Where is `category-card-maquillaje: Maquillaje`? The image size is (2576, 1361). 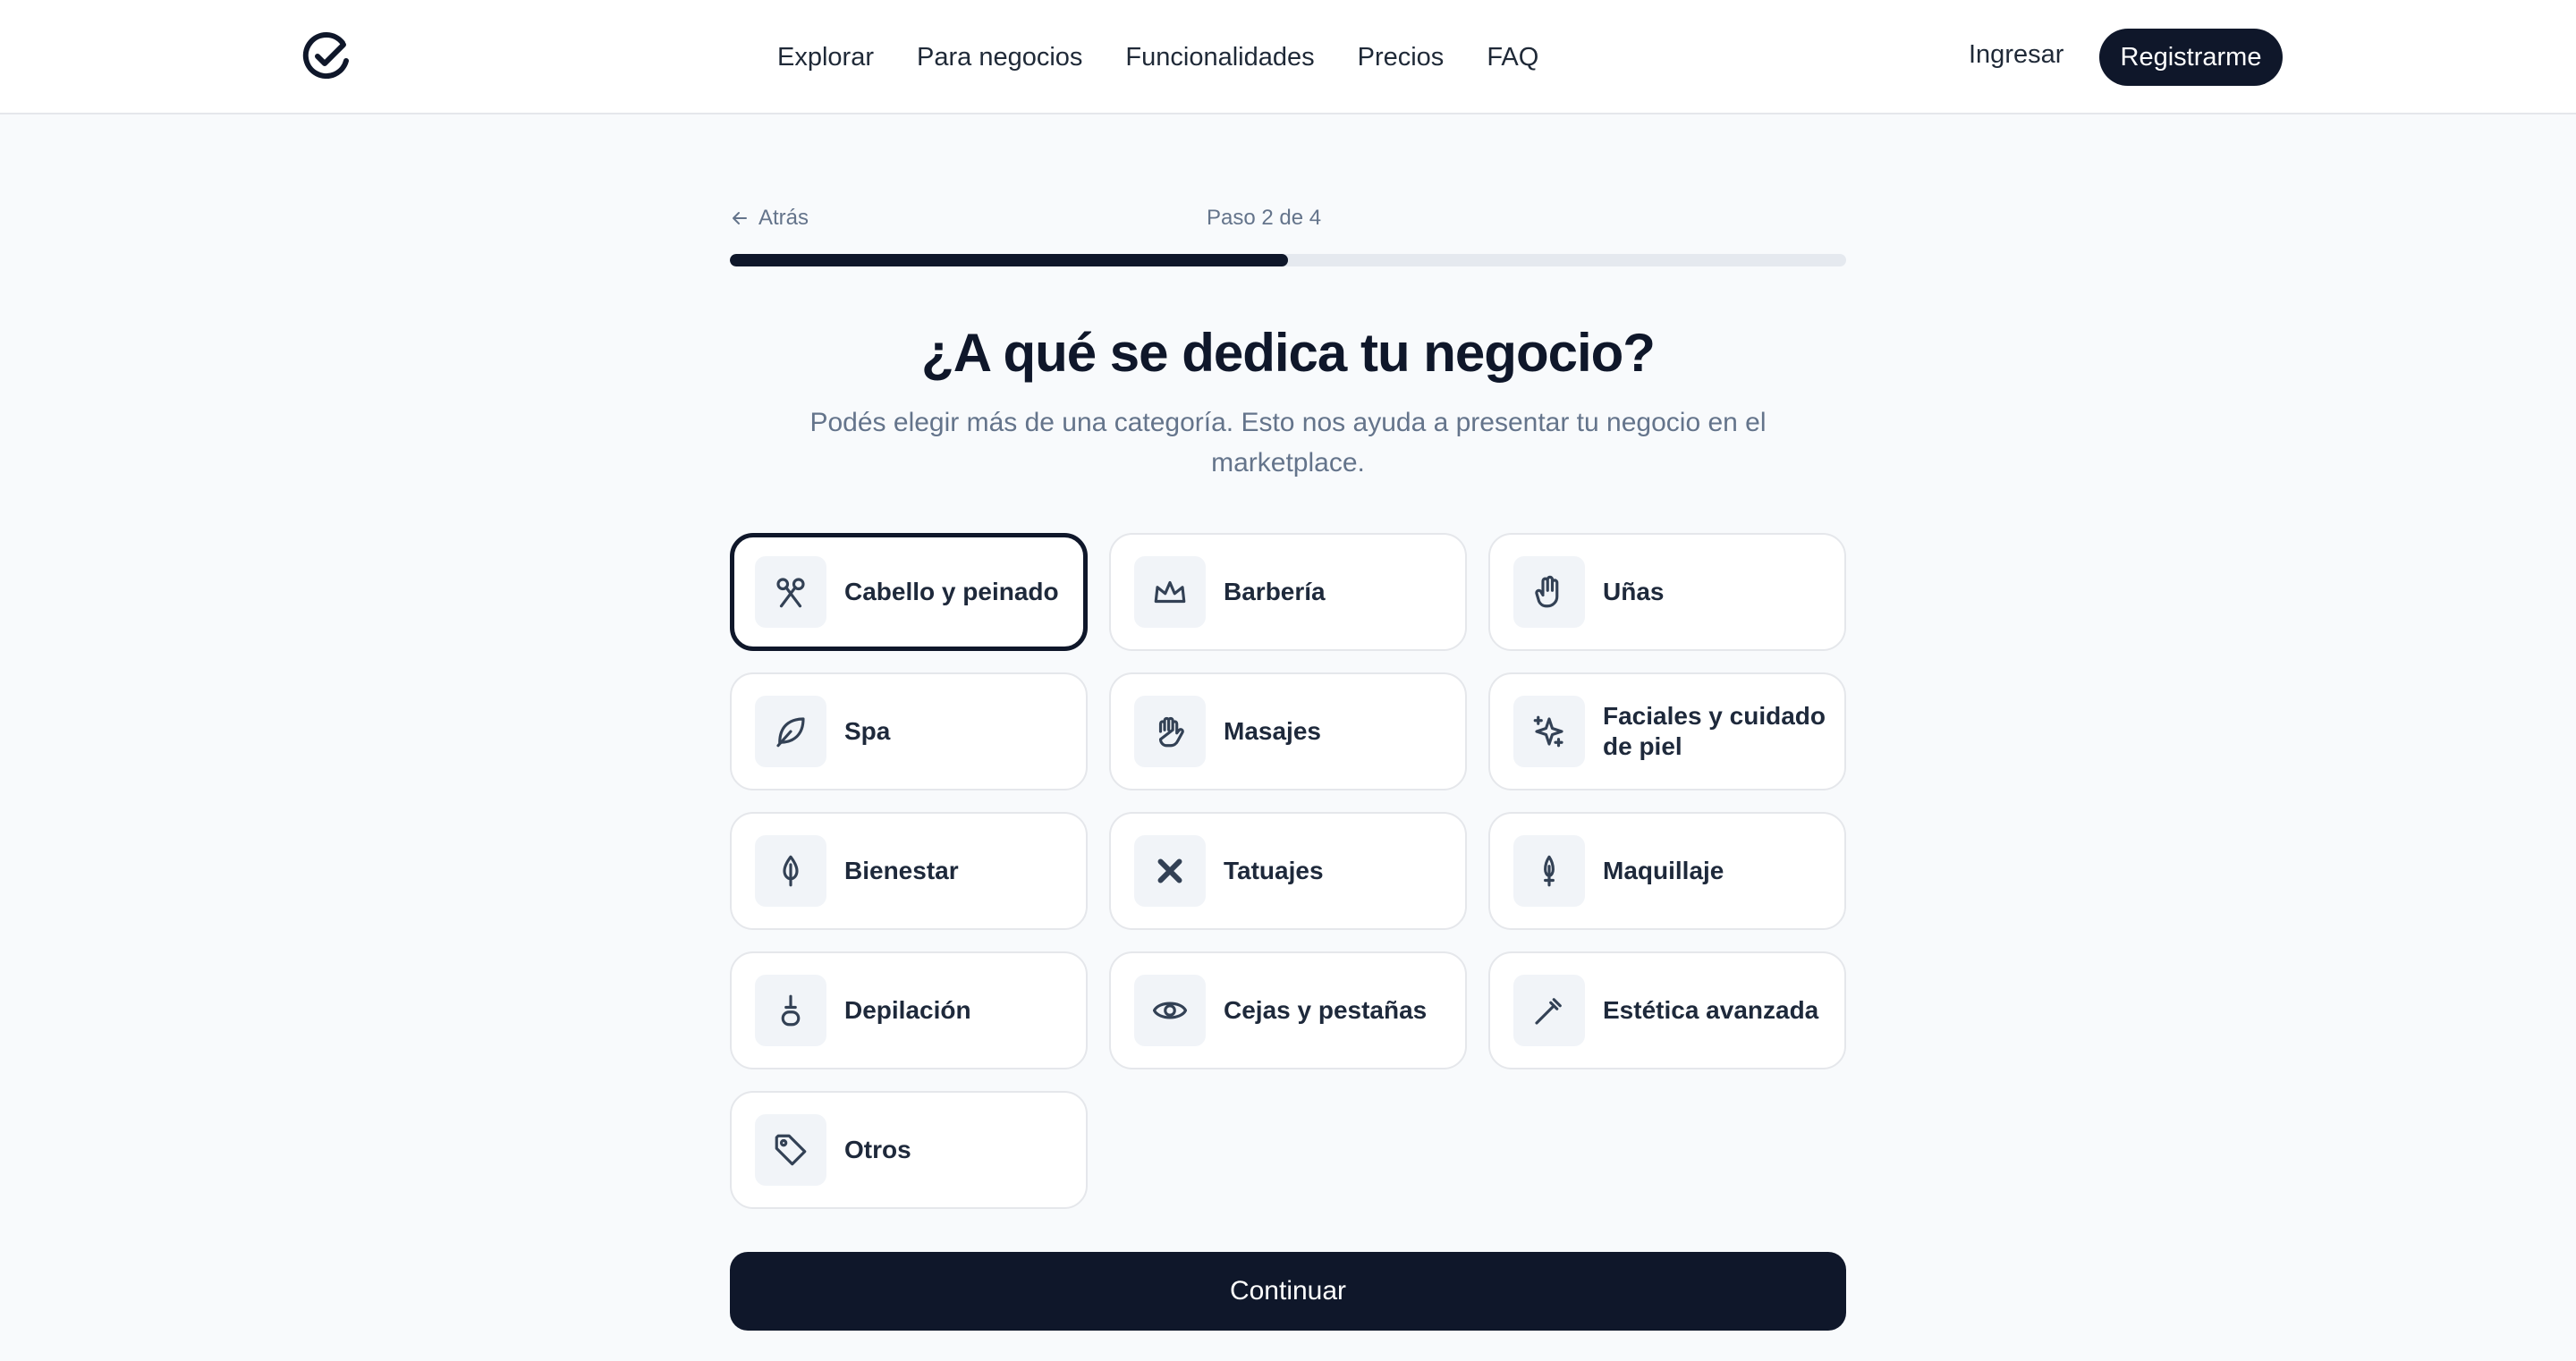
category-card-maquillaje: Maquillaje is located at coordinates (1667, 871).